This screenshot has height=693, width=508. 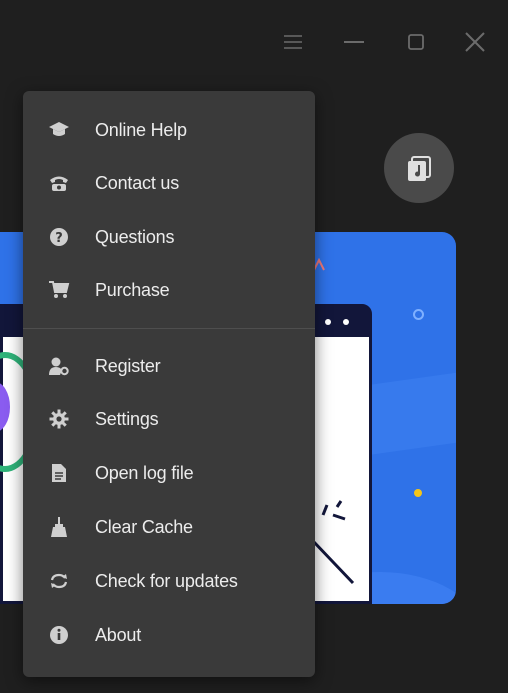 I want to click on menu-item-register: Register, so click(x=169, y=366).